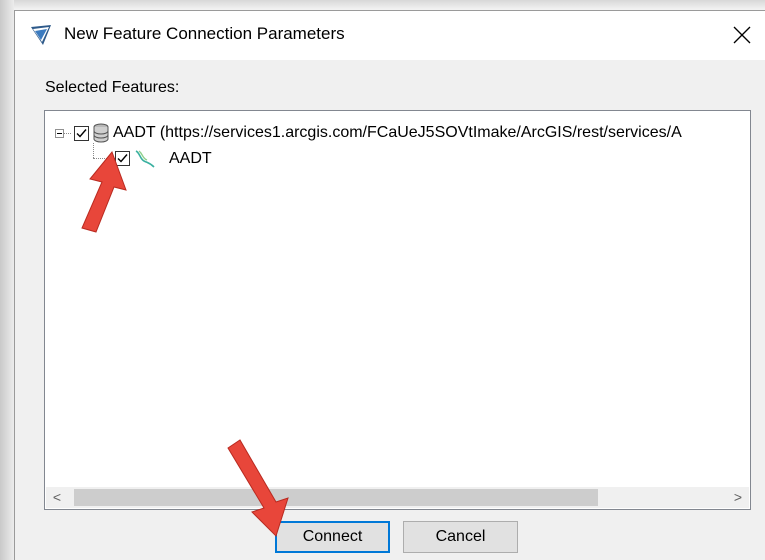 The width and height of the screenshot is (765, 560). Describe the element at coordinates (112, 87) in the screenshot. I see `selected-features-label: Selected Features:` at that location.